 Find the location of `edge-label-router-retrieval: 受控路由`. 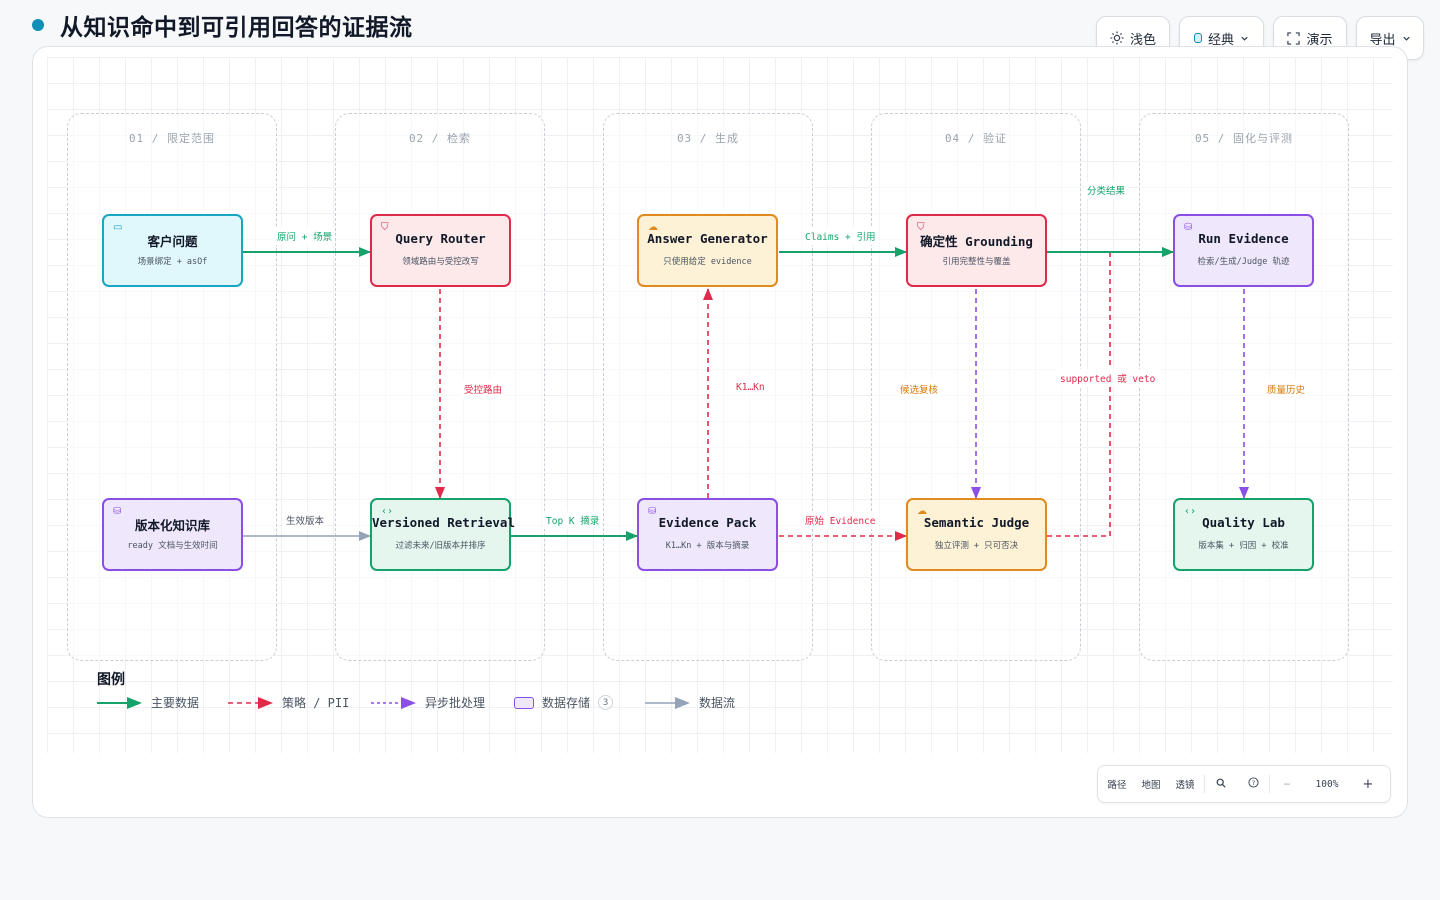

edge-label-router-retrieval: 受控路由 is located at coordinates (483, 389).